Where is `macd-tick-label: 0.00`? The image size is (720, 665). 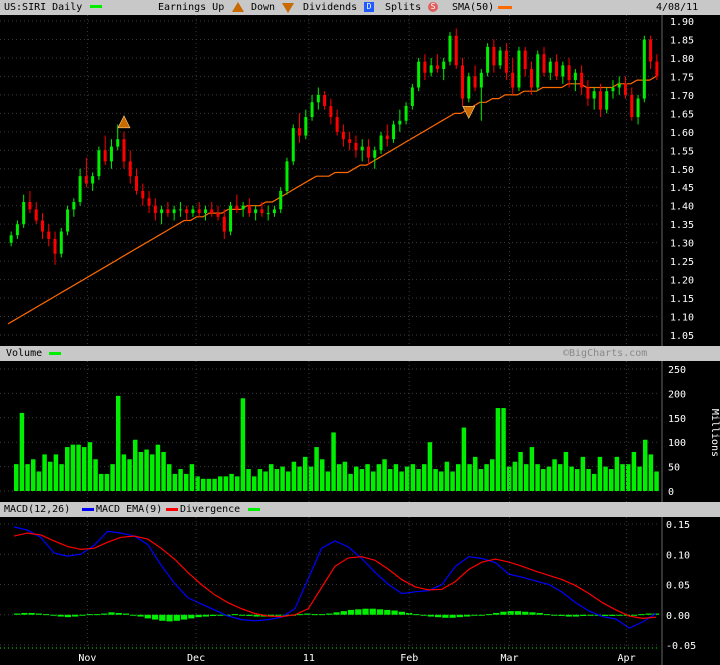 macd-tick-label: 0.00 is located at coordinates (678, 616).